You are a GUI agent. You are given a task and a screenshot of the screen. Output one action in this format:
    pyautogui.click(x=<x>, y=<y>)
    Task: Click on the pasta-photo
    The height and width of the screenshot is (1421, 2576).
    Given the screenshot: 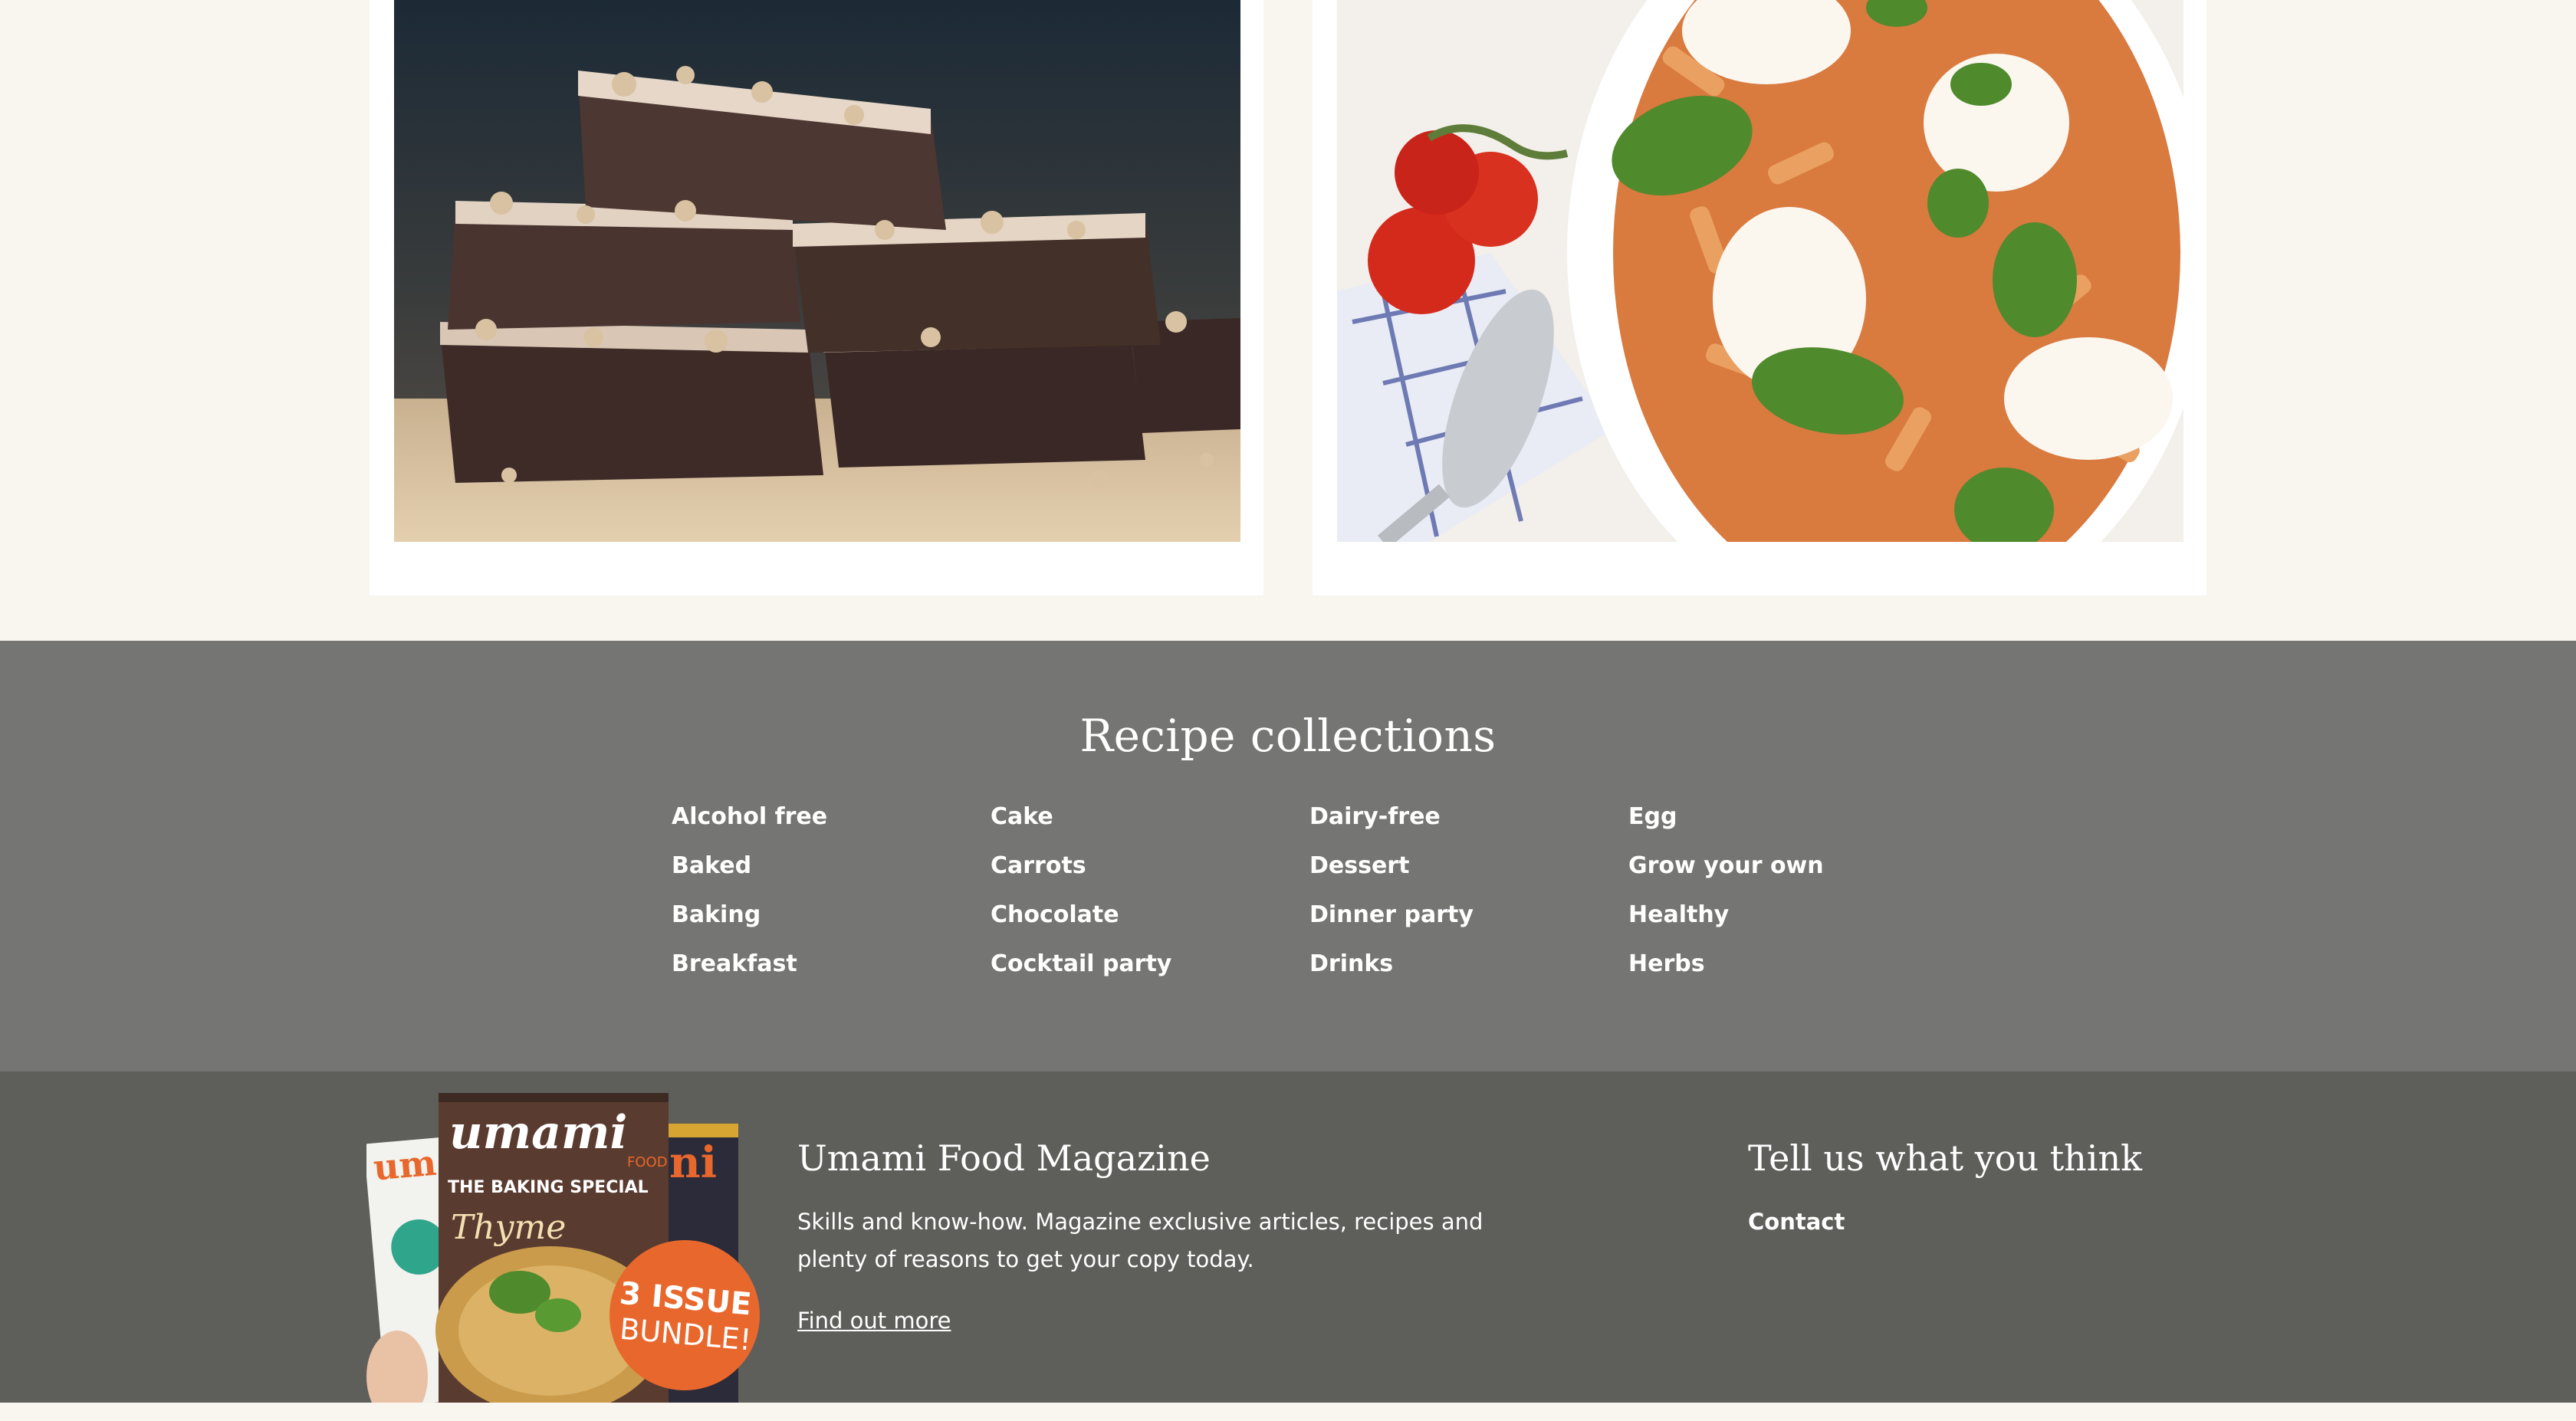 What is the action you would take?
    pyautogui.click(x=1760, y=271)
    